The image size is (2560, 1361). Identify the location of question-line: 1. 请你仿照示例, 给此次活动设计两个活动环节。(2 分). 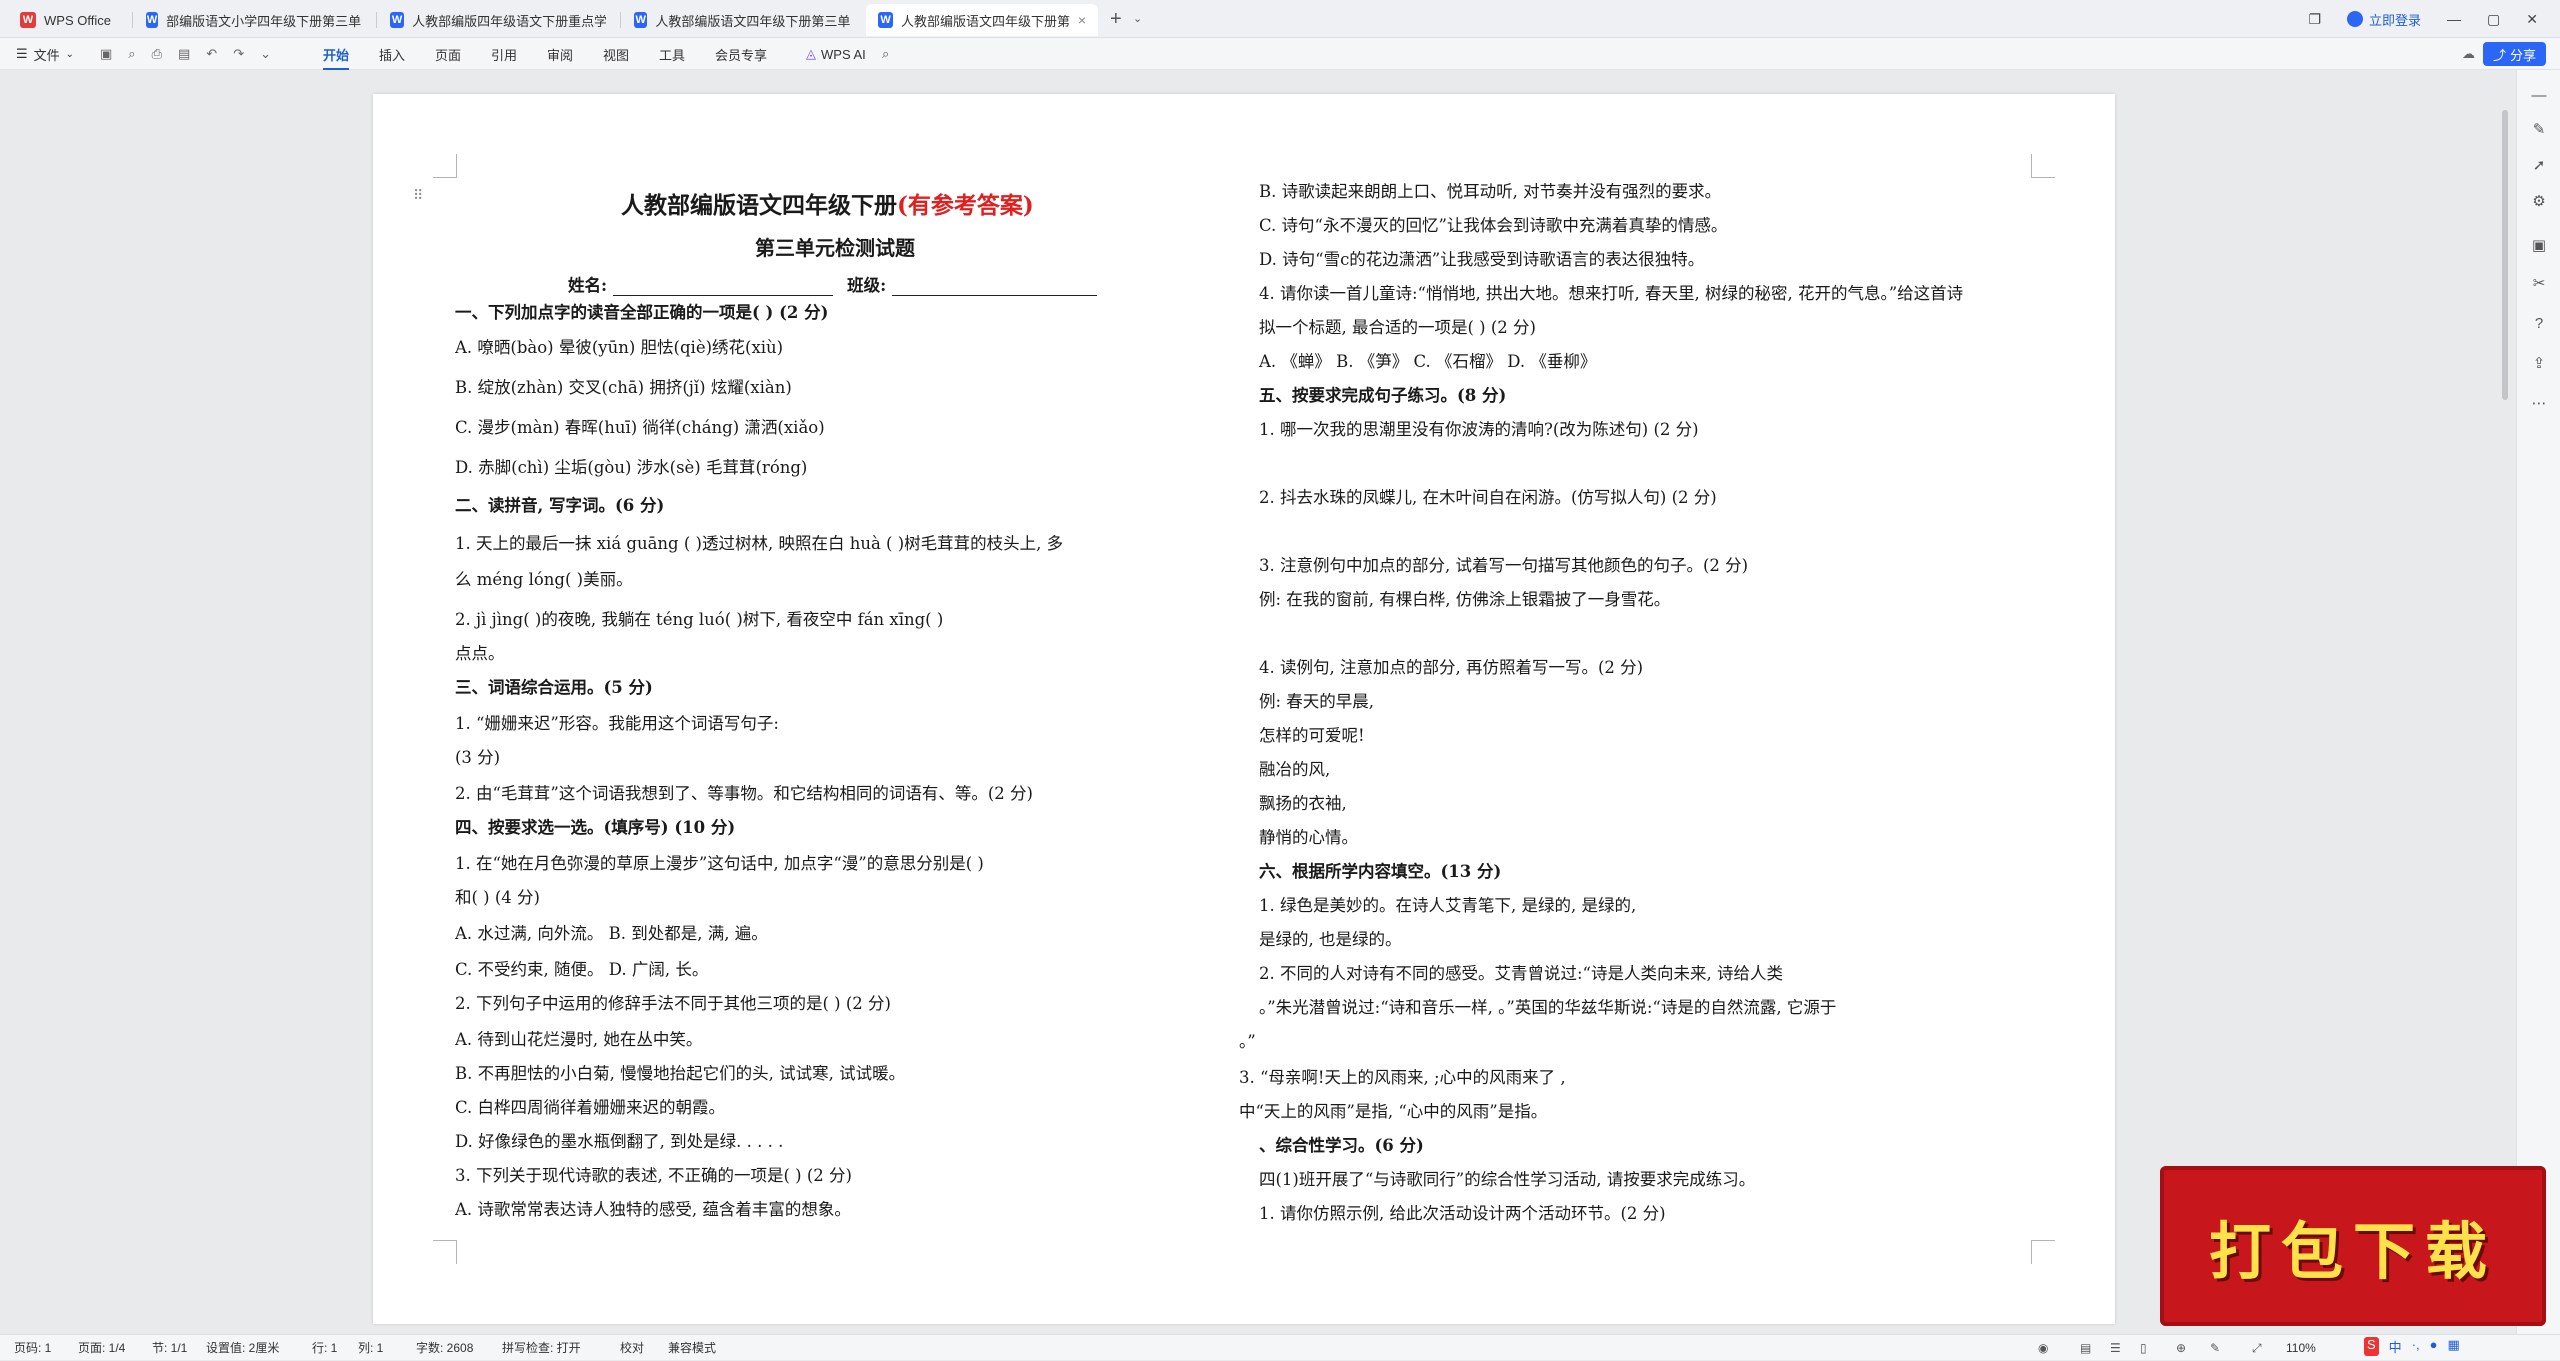
(1462, 1213).